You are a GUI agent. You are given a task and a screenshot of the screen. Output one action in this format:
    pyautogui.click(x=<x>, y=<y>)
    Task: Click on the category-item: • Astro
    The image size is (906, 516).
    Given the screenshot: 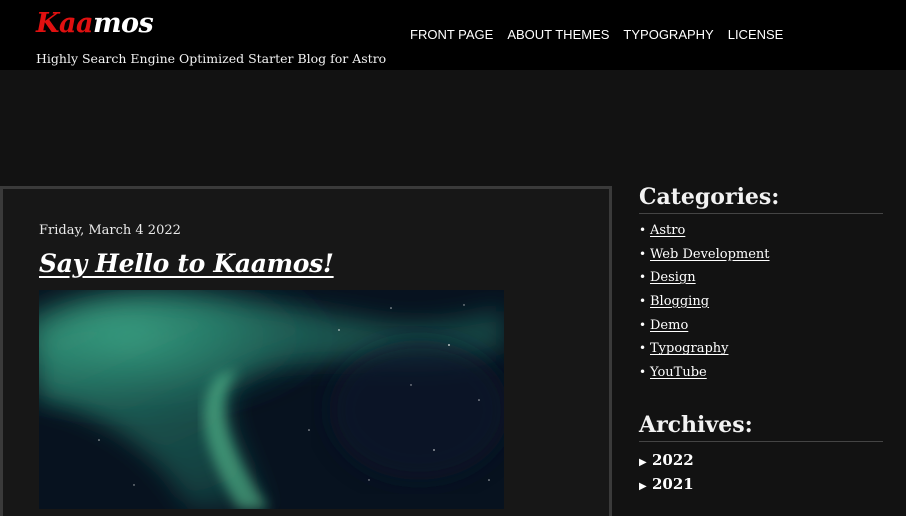 What is the action you would take?
    pyautogui.click(x=704, y=231)
    